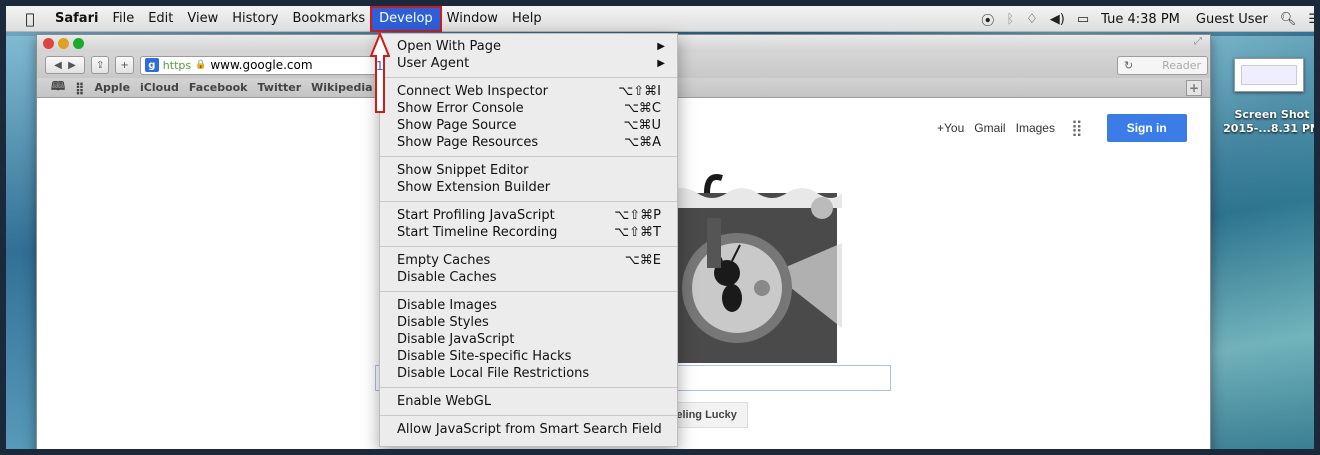  I want to click on menu-view: View, so click(202, 19).